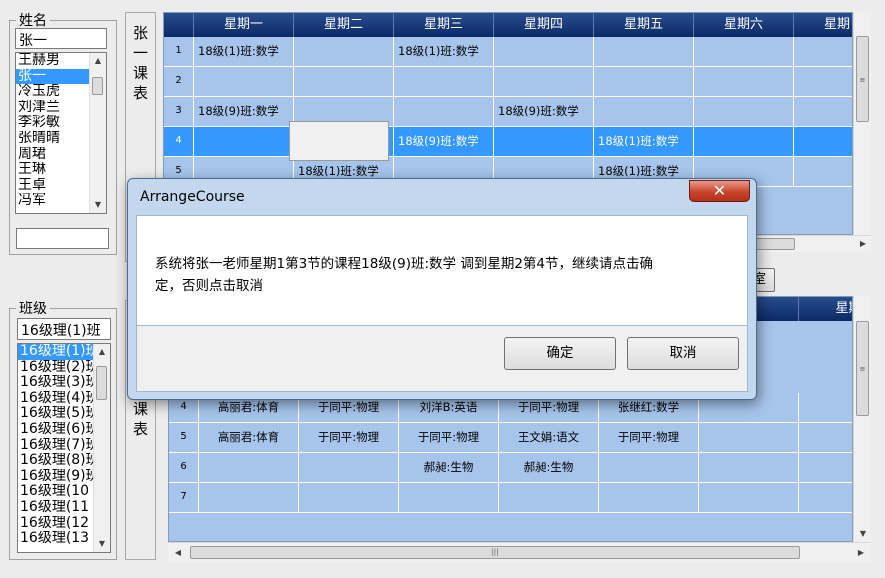 The height and width of the screenshot is (578, 885). Describe the element at coordinates (825, 309) in the screenshot. I see `column-header: 星期` at that location.